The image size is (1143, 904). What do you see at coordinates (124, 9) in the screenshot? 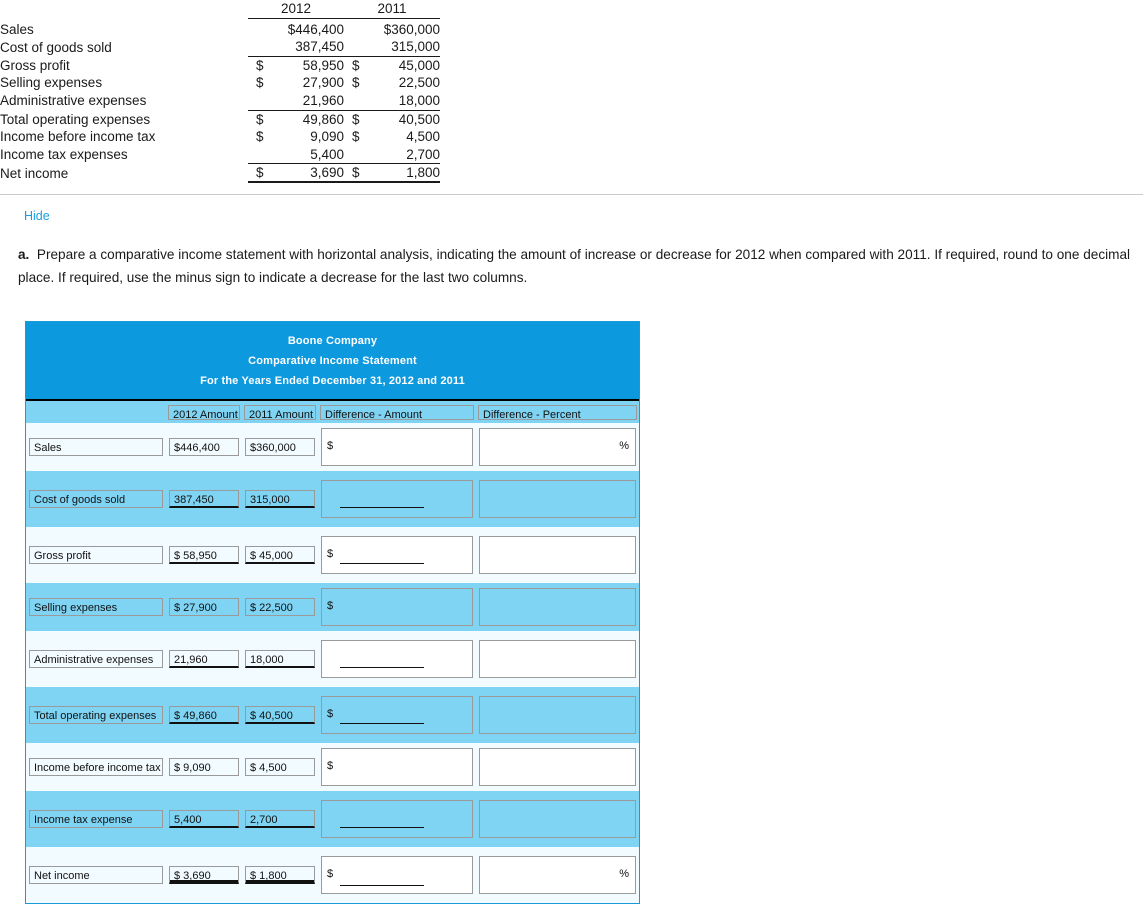
I see `reference-header-blank` at bounding box center [124, 9].